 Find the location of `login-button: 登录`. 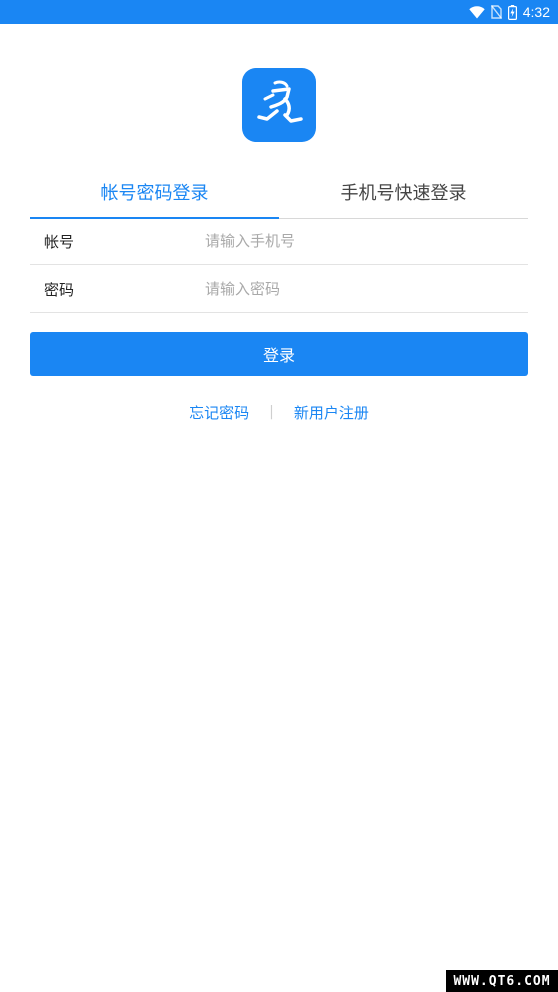

login-button: 登录 is located at coordinates (279, 354).